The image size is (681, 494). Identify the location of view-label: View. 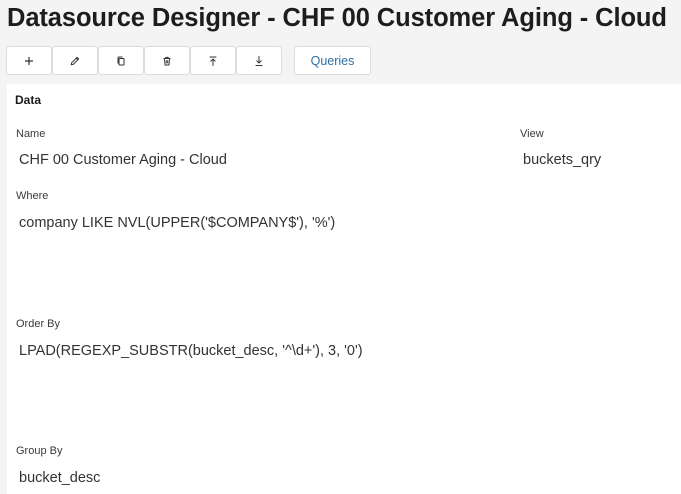
(532, 134).